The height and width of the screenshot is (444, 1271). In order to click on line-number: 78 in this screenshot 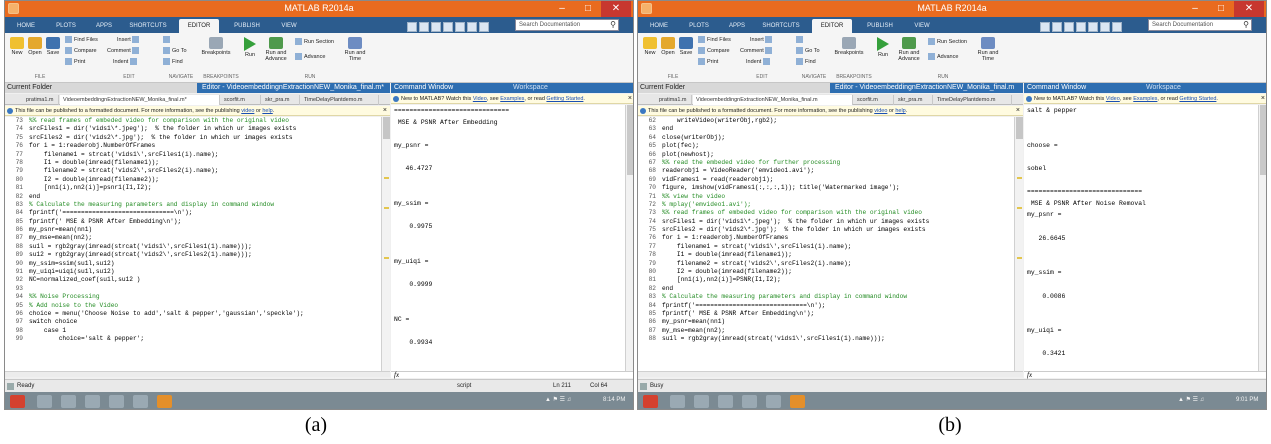, I will do `click(17, 163)`.